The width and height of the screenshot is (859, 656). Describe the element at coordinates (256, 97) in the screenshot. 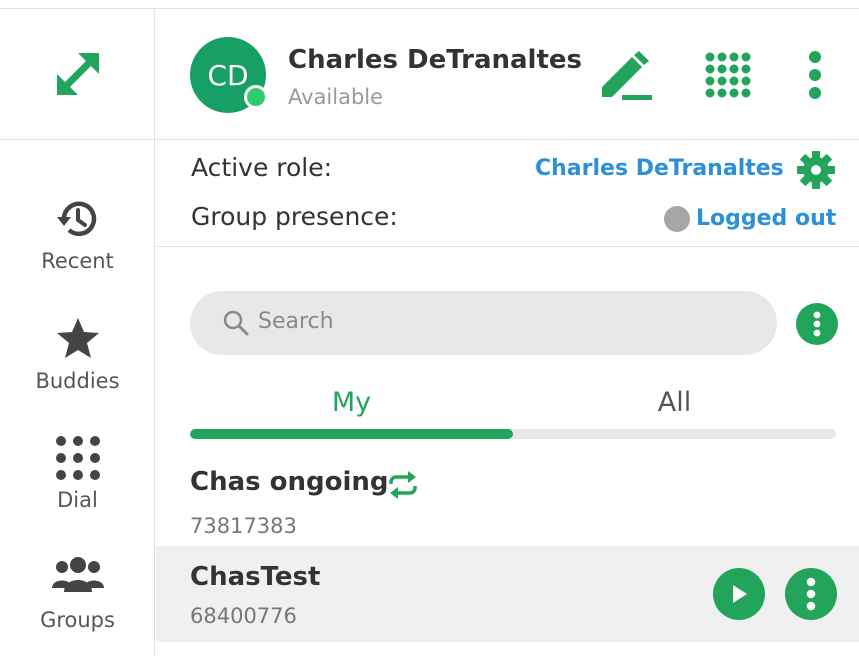

I see `online-status-dot` at that location.